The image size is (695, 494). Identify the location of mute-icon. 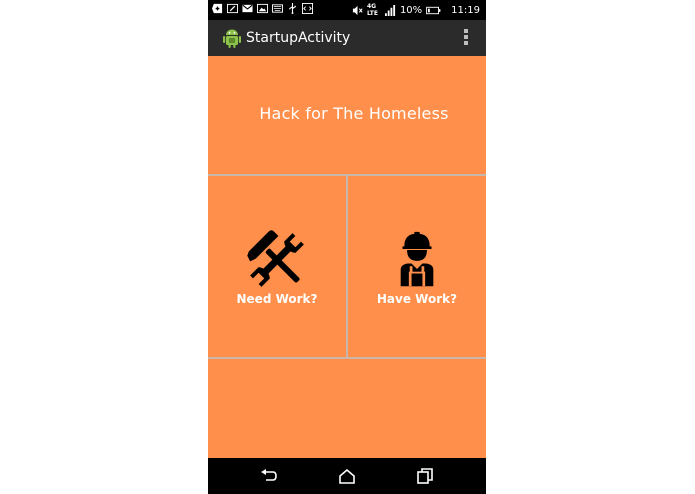
(357, 10).